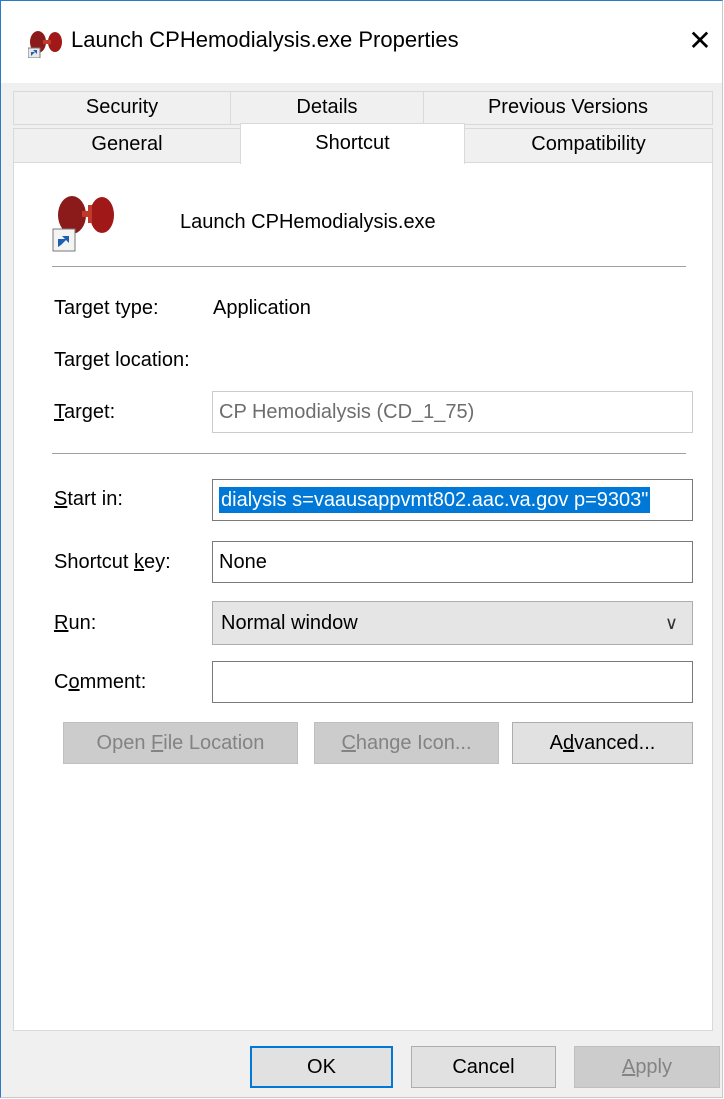  I want to click on open-file-a: Open, so click(124, 743).